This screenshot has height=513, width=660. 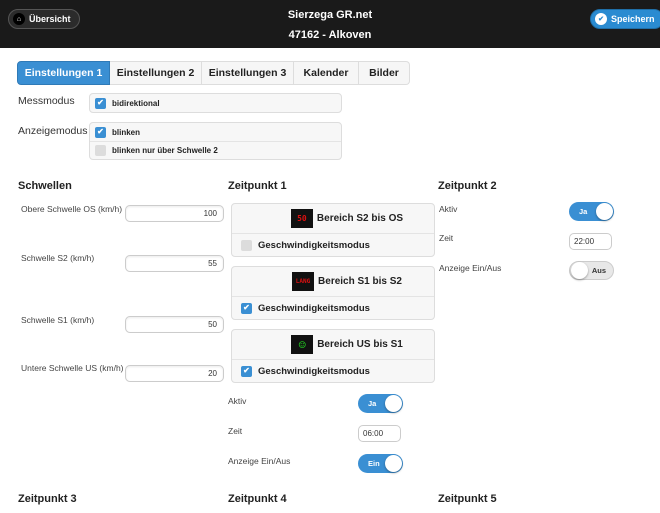 I want to click on anzeigemodus-group: ✔ blinken blinken nur über Schwelle 2, so click(x=215, y=141).